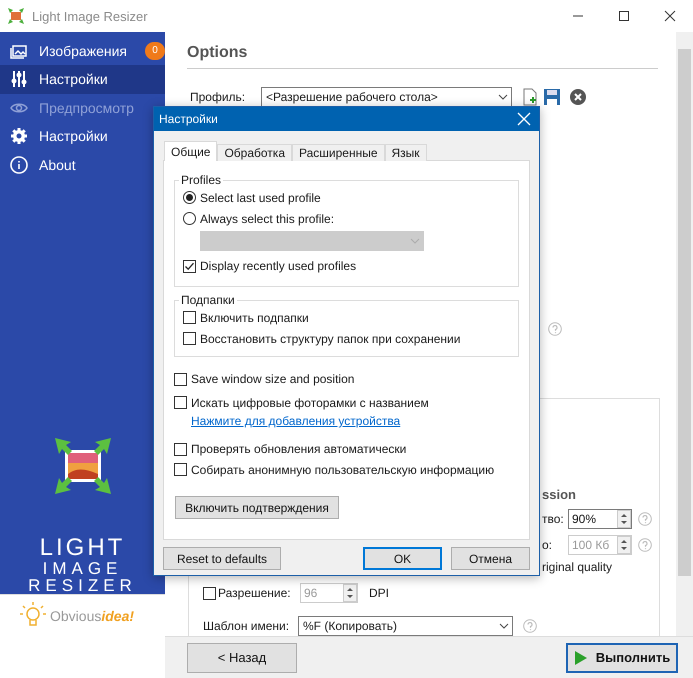 Image resolution: width=693 pixels, height=678 pixels. Describe the element at coordinates (272, 379) in the screenshot. I see `checkbox-label: Save window size and position` at that location.